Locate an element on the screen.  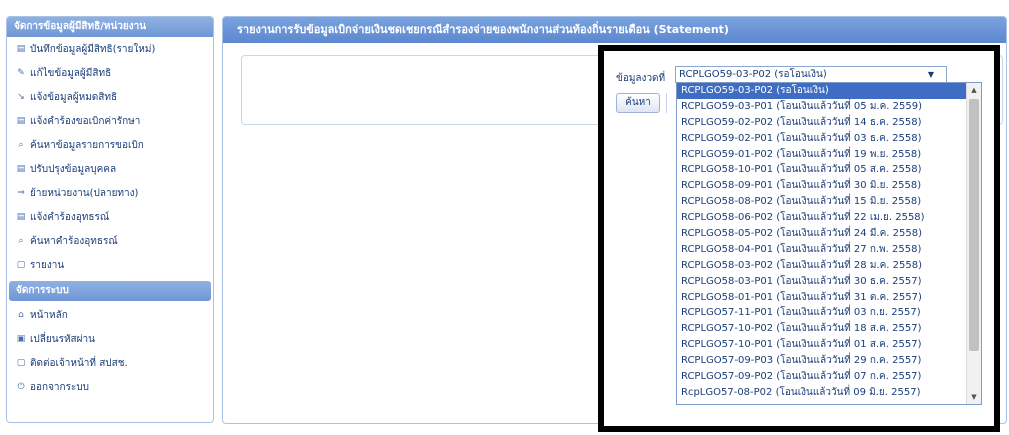
sidebar-item: ⏻ ออกจากระบบ is located at coordinates (110, 387).